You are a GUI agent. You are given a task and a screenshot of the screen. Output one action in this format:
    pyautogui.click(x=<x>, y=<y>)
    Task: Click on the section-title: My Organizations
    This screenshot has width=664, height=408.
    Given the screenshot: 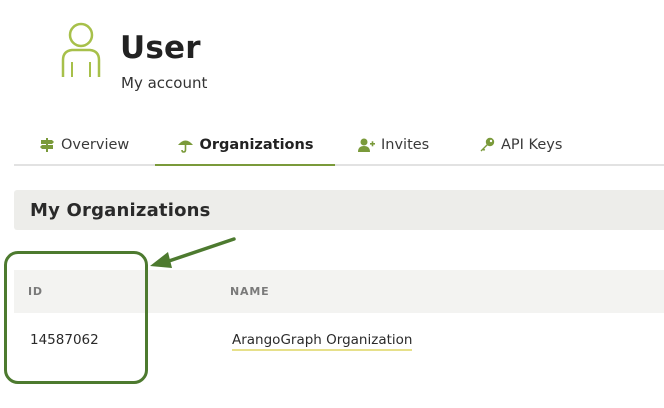 What is the action you would take?
    pyautogui.click(x=120, y=210)
    